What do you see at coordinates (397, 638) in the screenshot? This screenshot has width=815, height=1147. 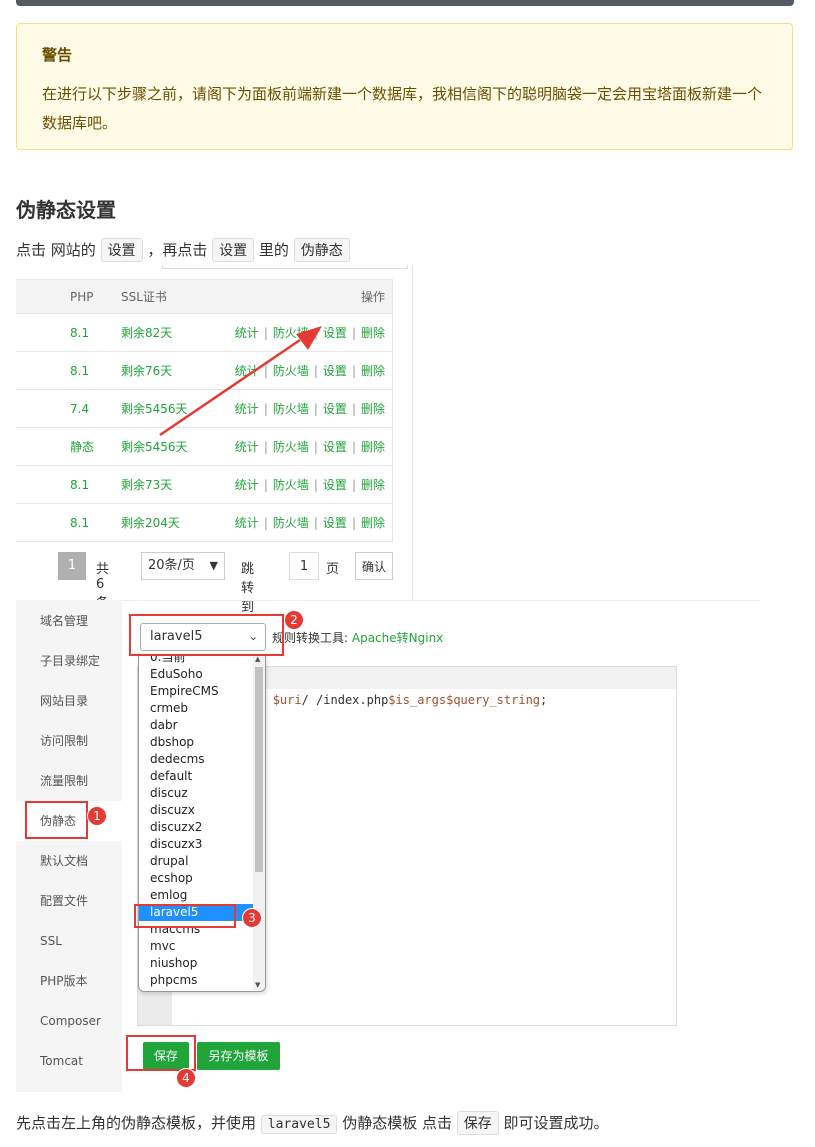 I see `convert-link: Apache转Nginx` at bounding box center [397, 638].